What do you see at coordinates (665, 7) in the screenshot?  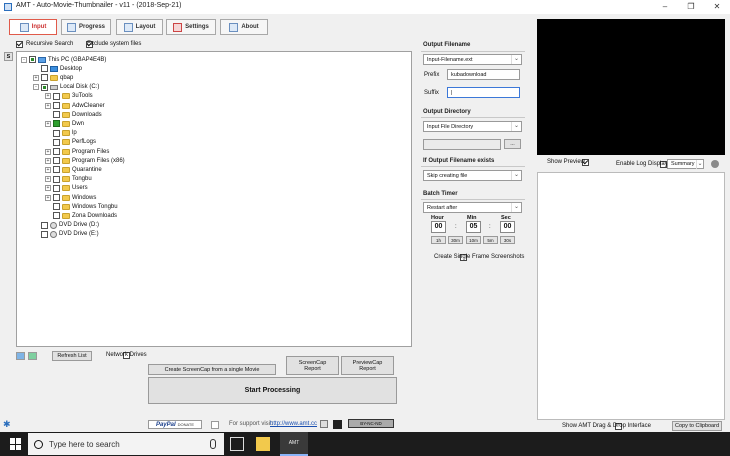 I see `minimize-button: –` at bounding box center [665, 7].